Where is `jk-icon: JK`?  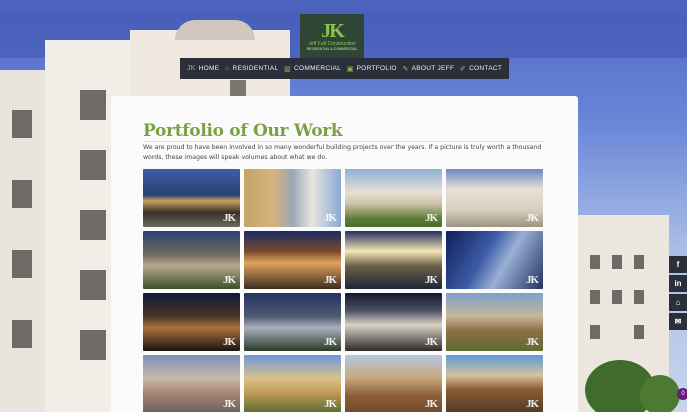
jk-icon: JK is located at coordinates (191, 68).